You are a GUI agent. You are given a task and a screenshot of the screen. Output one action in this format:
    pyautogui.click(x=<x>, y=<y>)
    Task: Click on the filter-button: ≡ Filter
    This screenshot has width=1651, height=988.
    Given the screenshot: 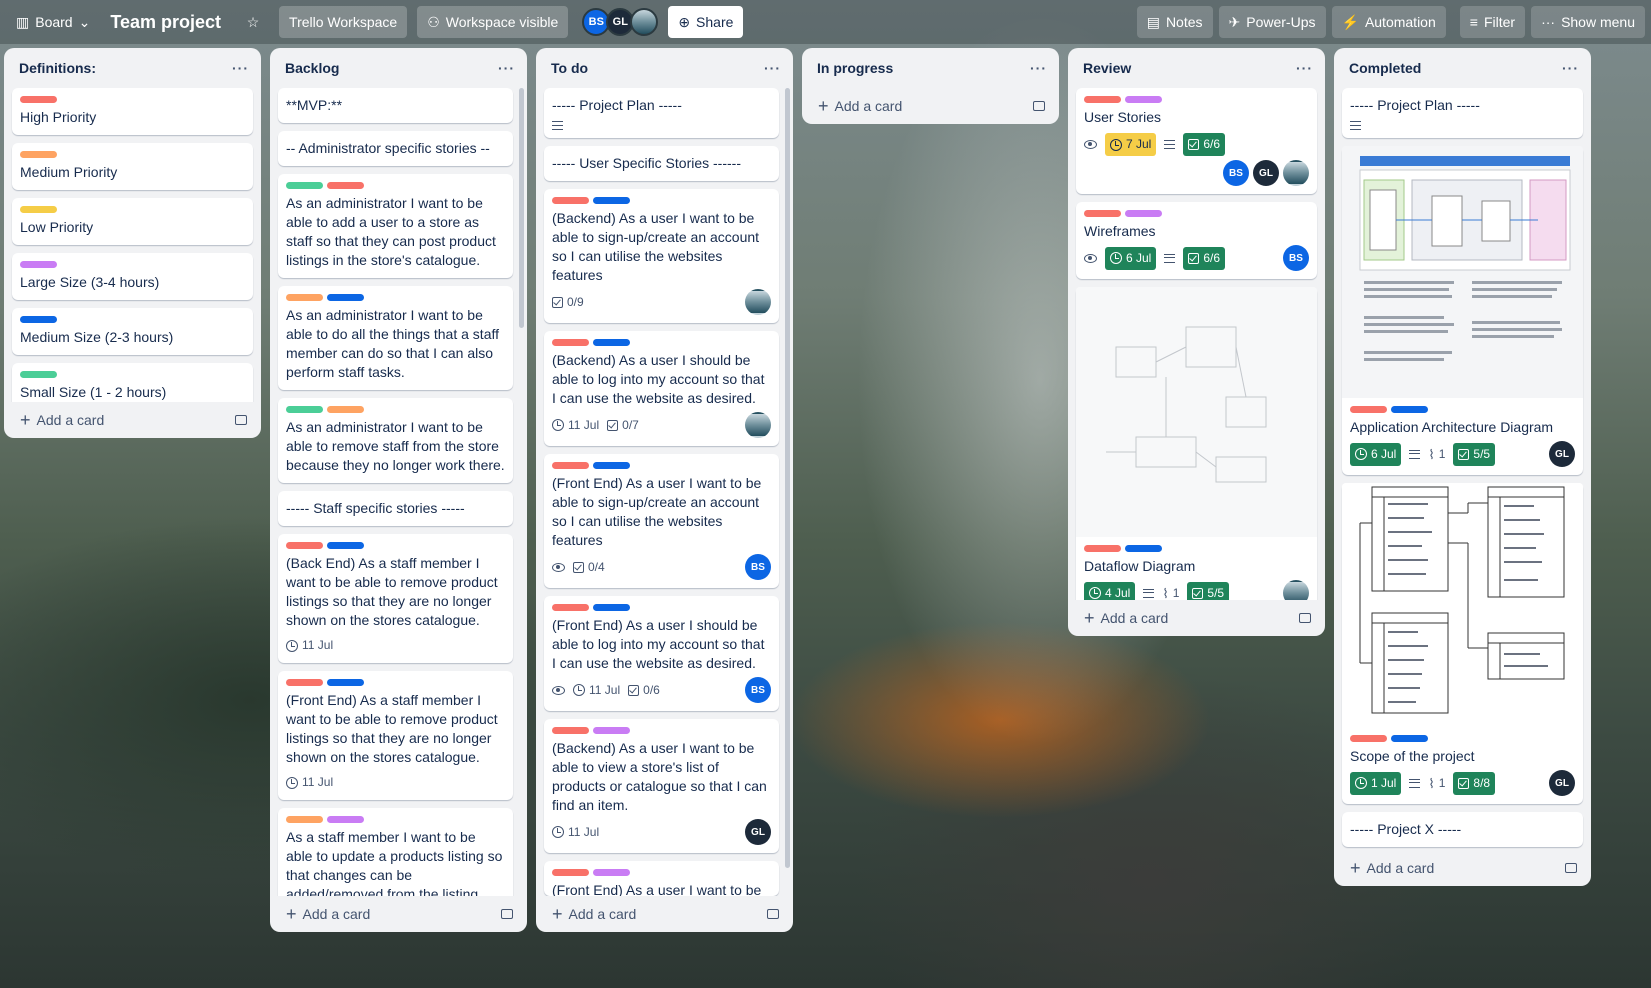 What is the action you would take?
    pyautogui.click(x=1492, y=22)
    